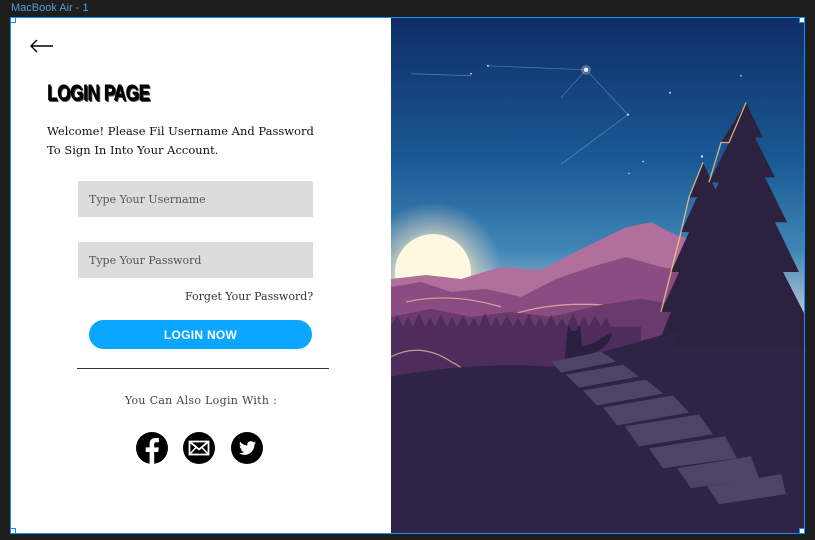 This screenshot has height=540, width=815. What do you see at coordinates (249, 296) in the screenshot?
I see `forgot-password-link: Forget Your Password?` at bounding box center [249, 296].